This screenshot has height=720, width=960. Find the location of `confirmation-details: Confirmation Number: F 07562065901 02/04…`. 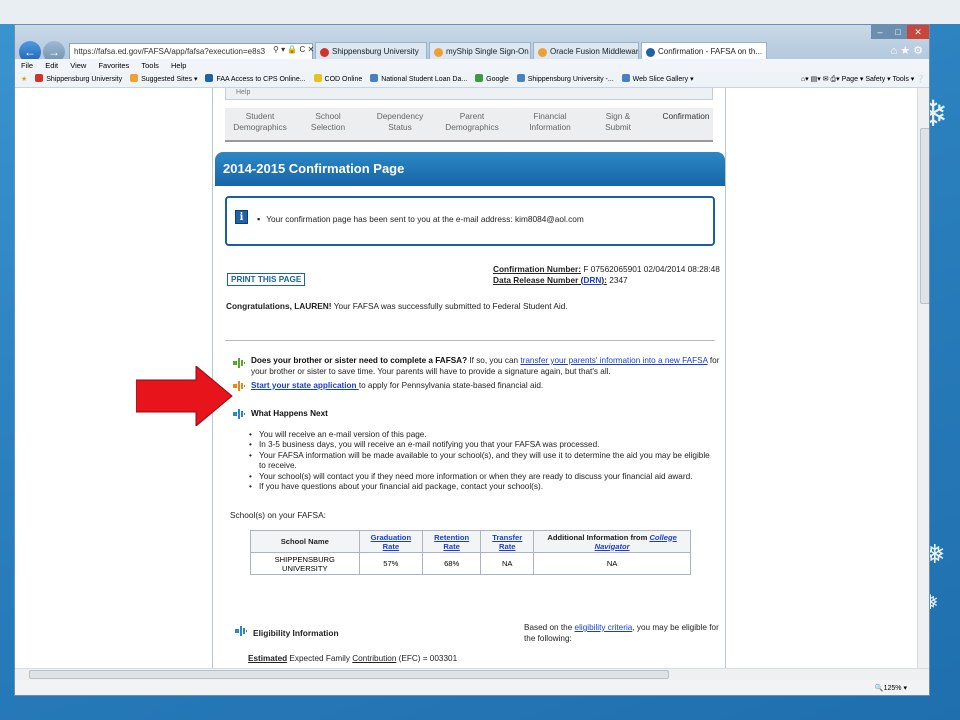

confirmation-details: Confirmation Number: F 07562065901 02/04… is located at coordinates (606, 274).